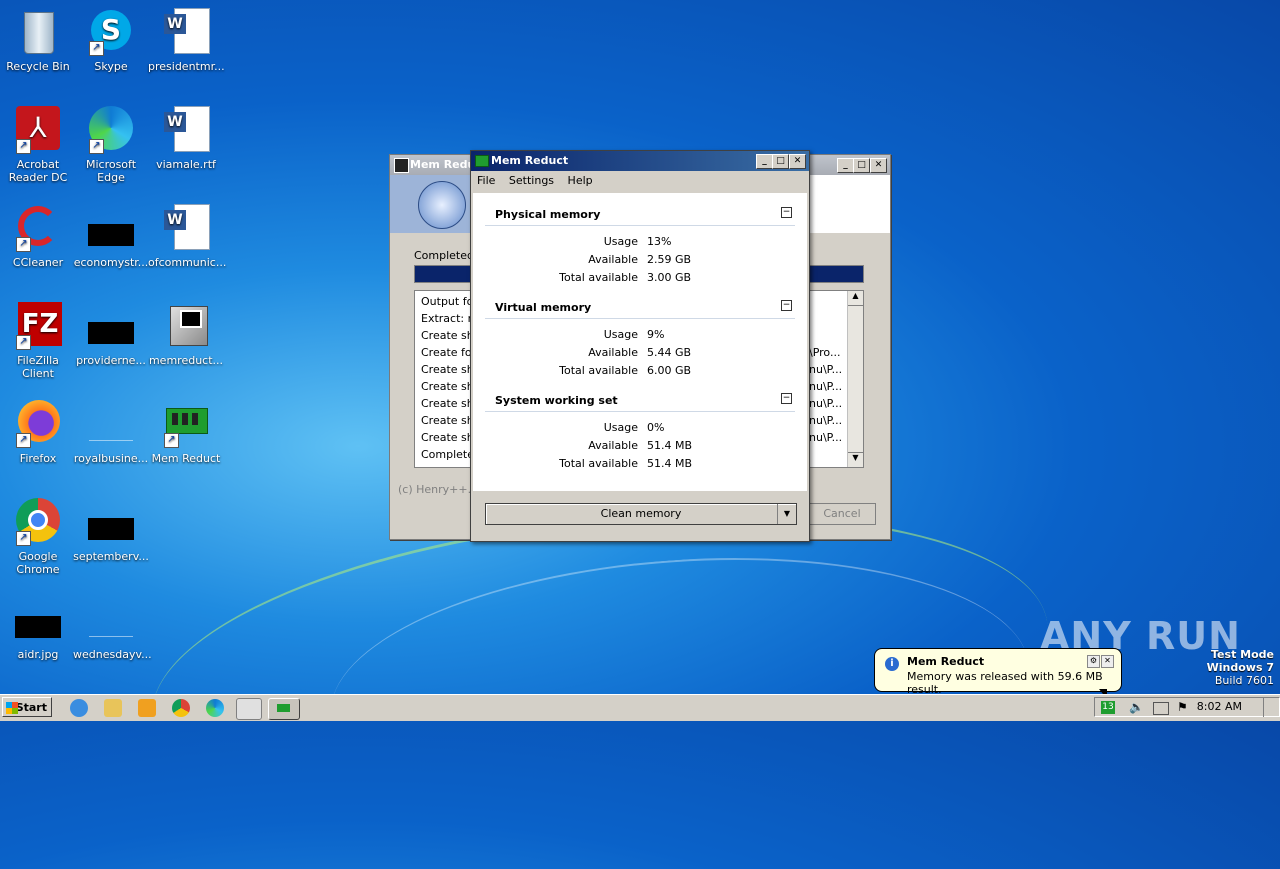  What do you see at coordinates (38, 424) in the screenshot?
I see `firefox-icon: ↗` at bounding box center [38, 424].